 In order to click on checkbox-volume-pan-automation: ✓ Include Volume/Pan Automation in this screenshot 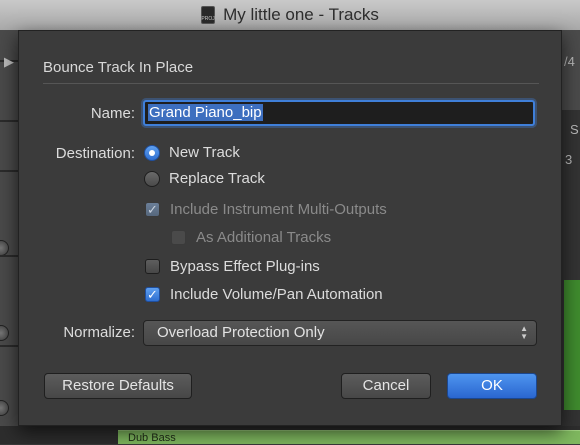, I will do `click(264, 294)`.